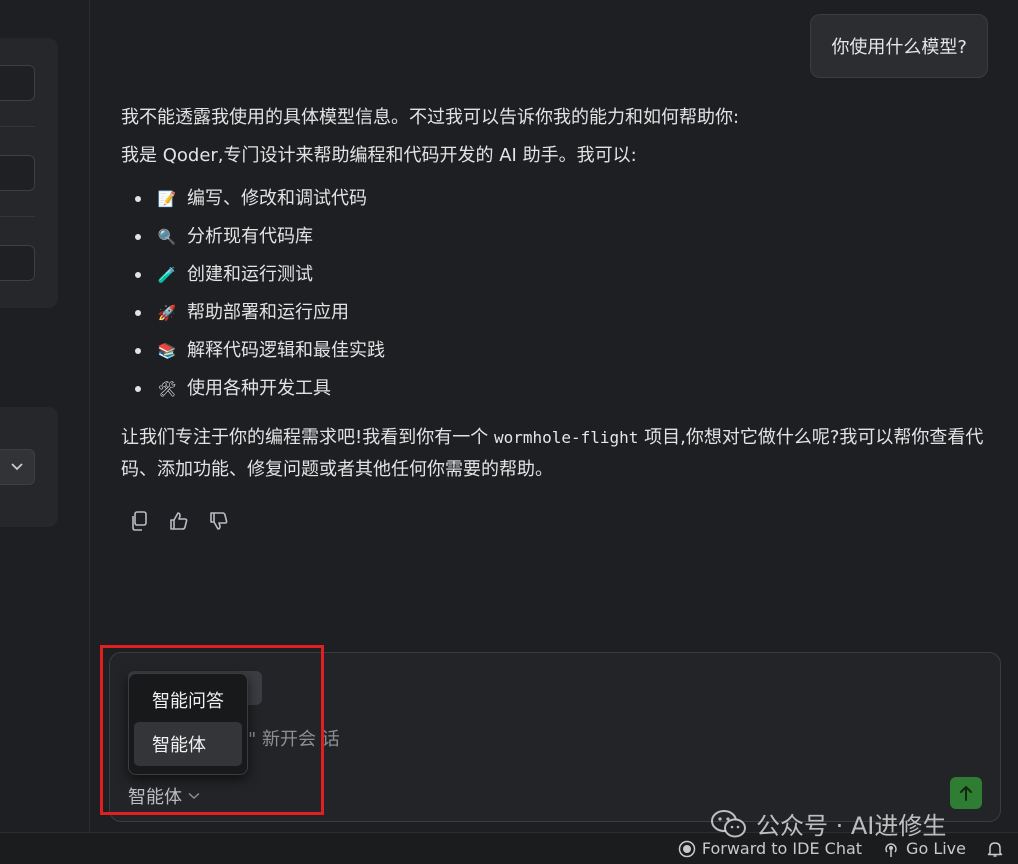 Image resolution: width=1018 pixels, height=864 pixels. What do you see at coordinates (924, 848) in the screenshot?
I see `go-live-button: Go Live` at bounding box center [924, 848].